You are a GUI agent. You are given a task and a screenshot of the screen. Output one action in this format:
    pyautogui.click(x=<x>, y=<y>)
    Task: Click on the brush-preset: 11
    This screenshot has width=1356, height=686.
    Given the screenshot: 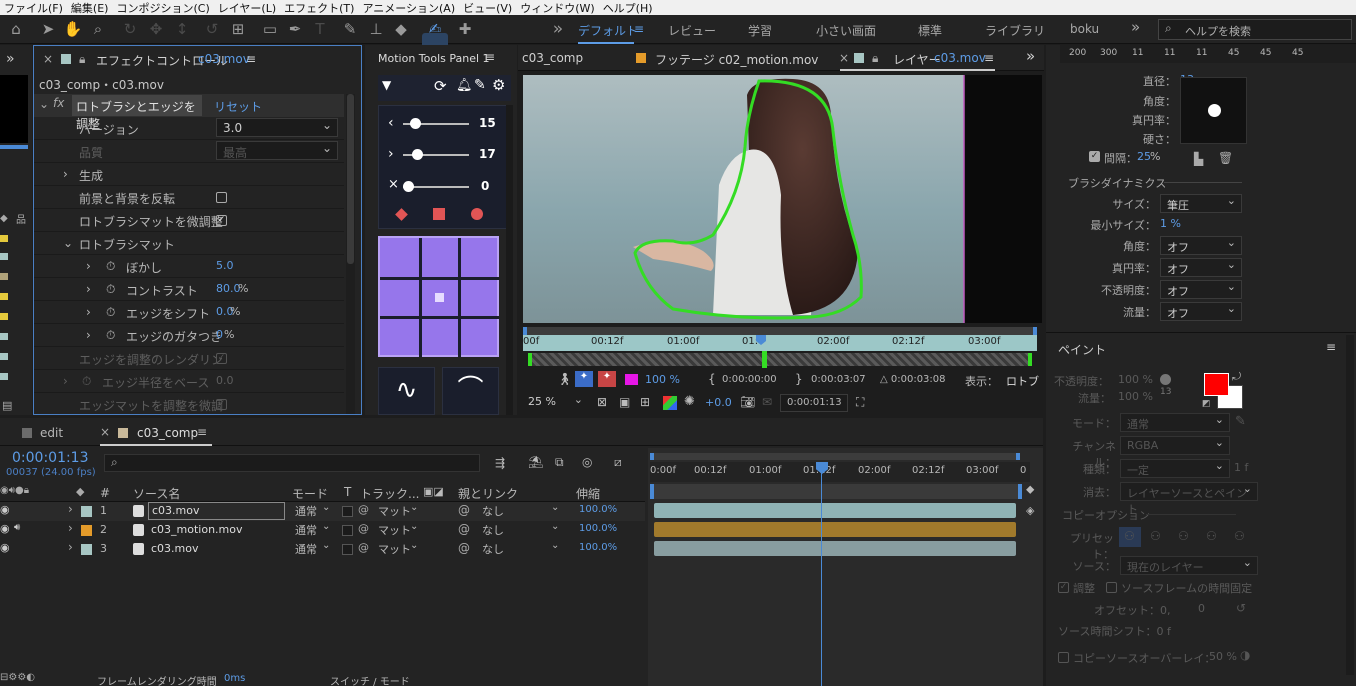 What is the action you would take?
    pyautogui.click(x=1201, y=53)
    